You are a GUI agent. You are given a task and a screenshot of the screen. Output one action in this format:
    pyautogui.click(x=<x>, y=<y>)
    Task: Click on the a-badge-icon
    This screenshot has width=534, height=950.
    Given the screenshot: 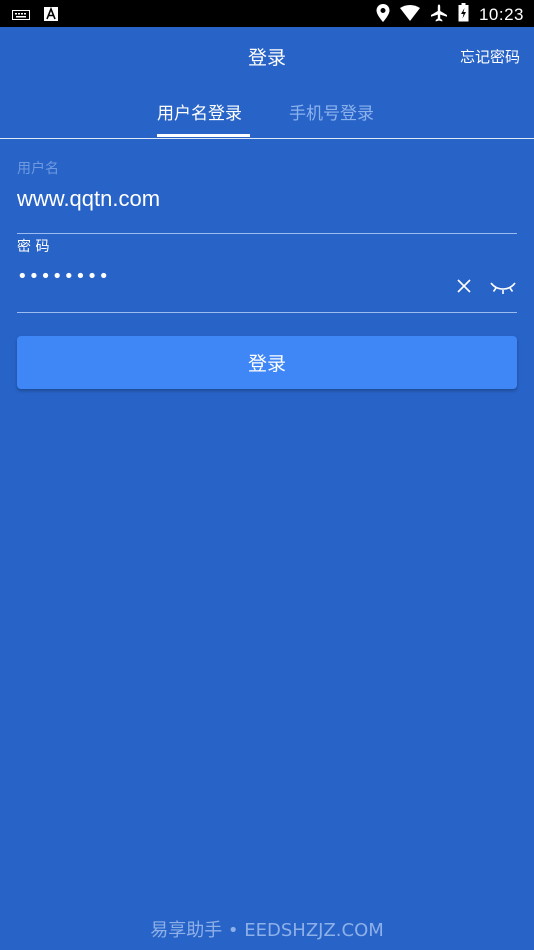 What is the action you would take?
    pyautogui.click(x=51, y=15)
    